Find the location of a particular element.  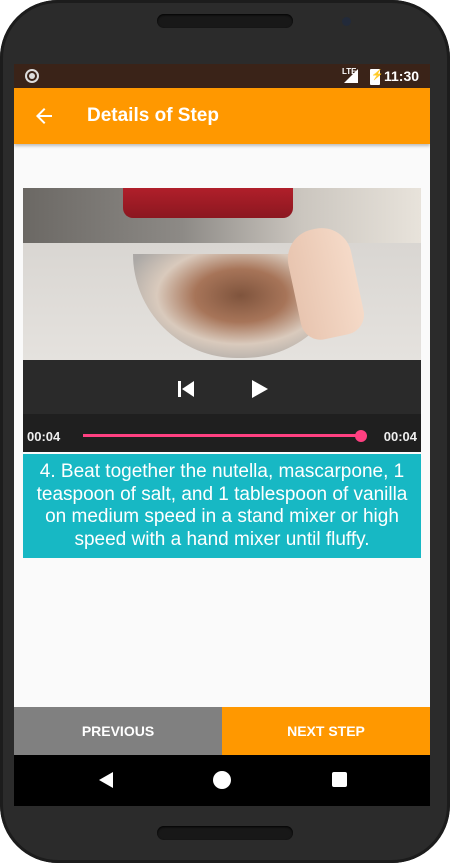

status-bar: LTE ⚡ 11:30 is located at coordinates (222, 76).